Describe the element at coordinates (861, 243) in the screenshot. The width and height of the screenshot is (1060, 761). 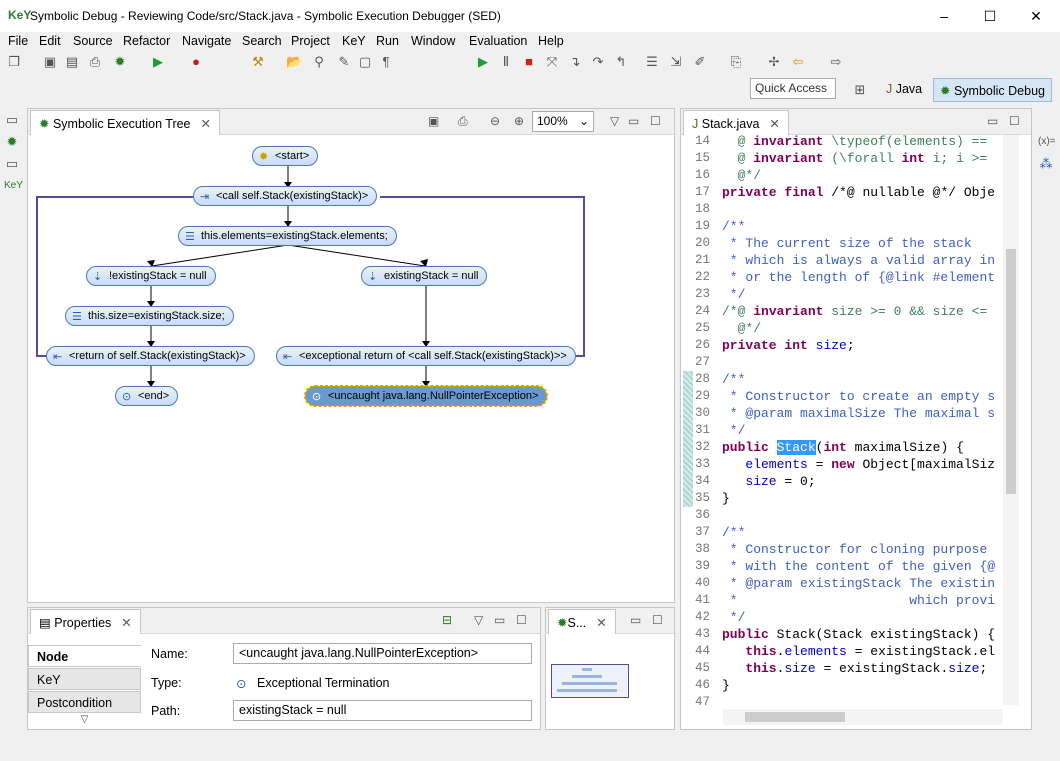
I see `code-line: * The current size of the stack` at that location.